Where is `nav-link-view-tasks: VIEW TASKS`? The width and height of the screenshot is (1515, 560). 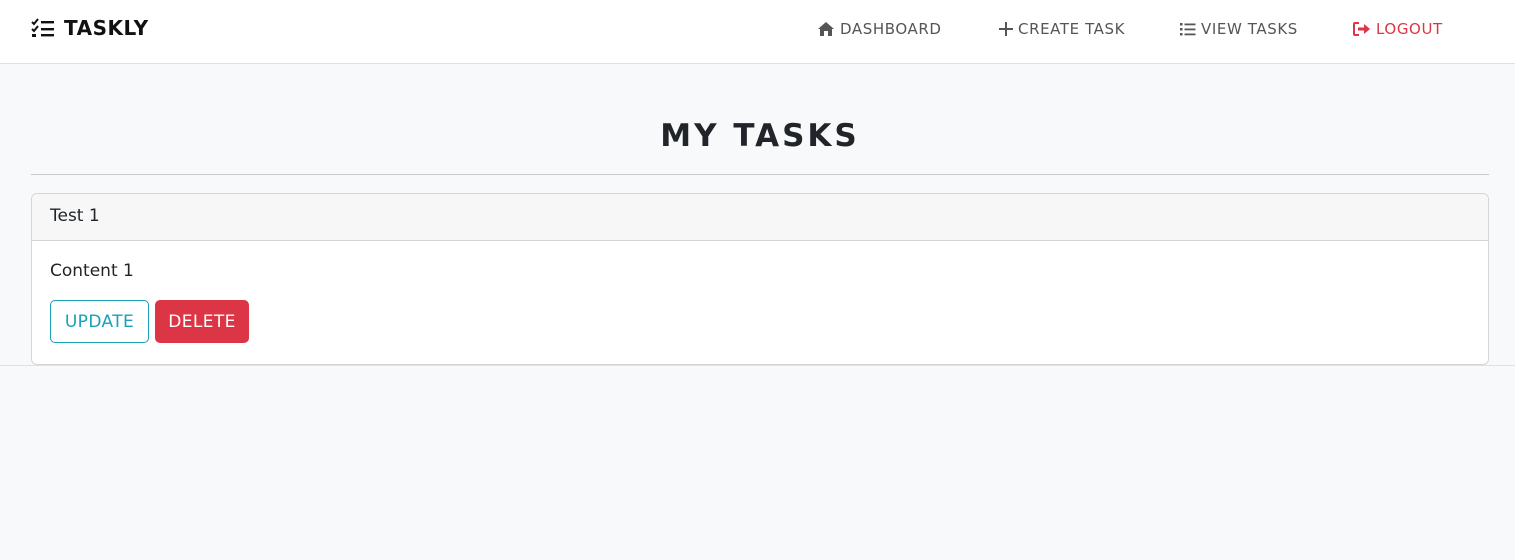 nav-link-view-tasks: VIEW TASKS is located at coordinates (1266, 29).